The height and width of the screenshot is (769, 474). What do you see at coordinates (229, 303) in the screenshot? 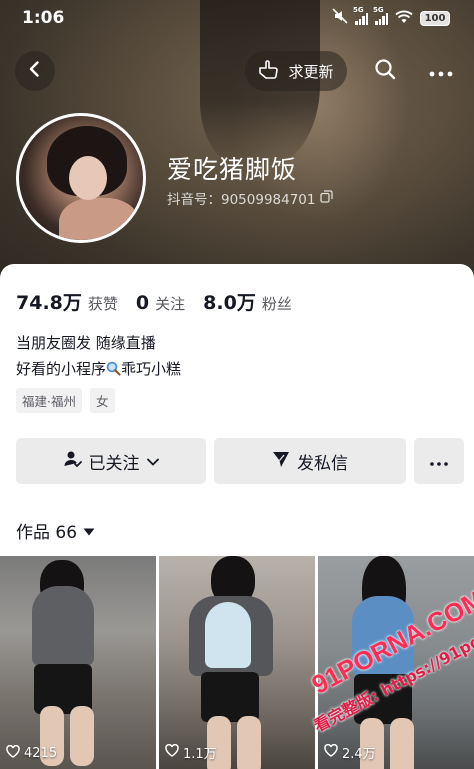
I see `stat-value: 8.0万` at bounding box center [229, 303].